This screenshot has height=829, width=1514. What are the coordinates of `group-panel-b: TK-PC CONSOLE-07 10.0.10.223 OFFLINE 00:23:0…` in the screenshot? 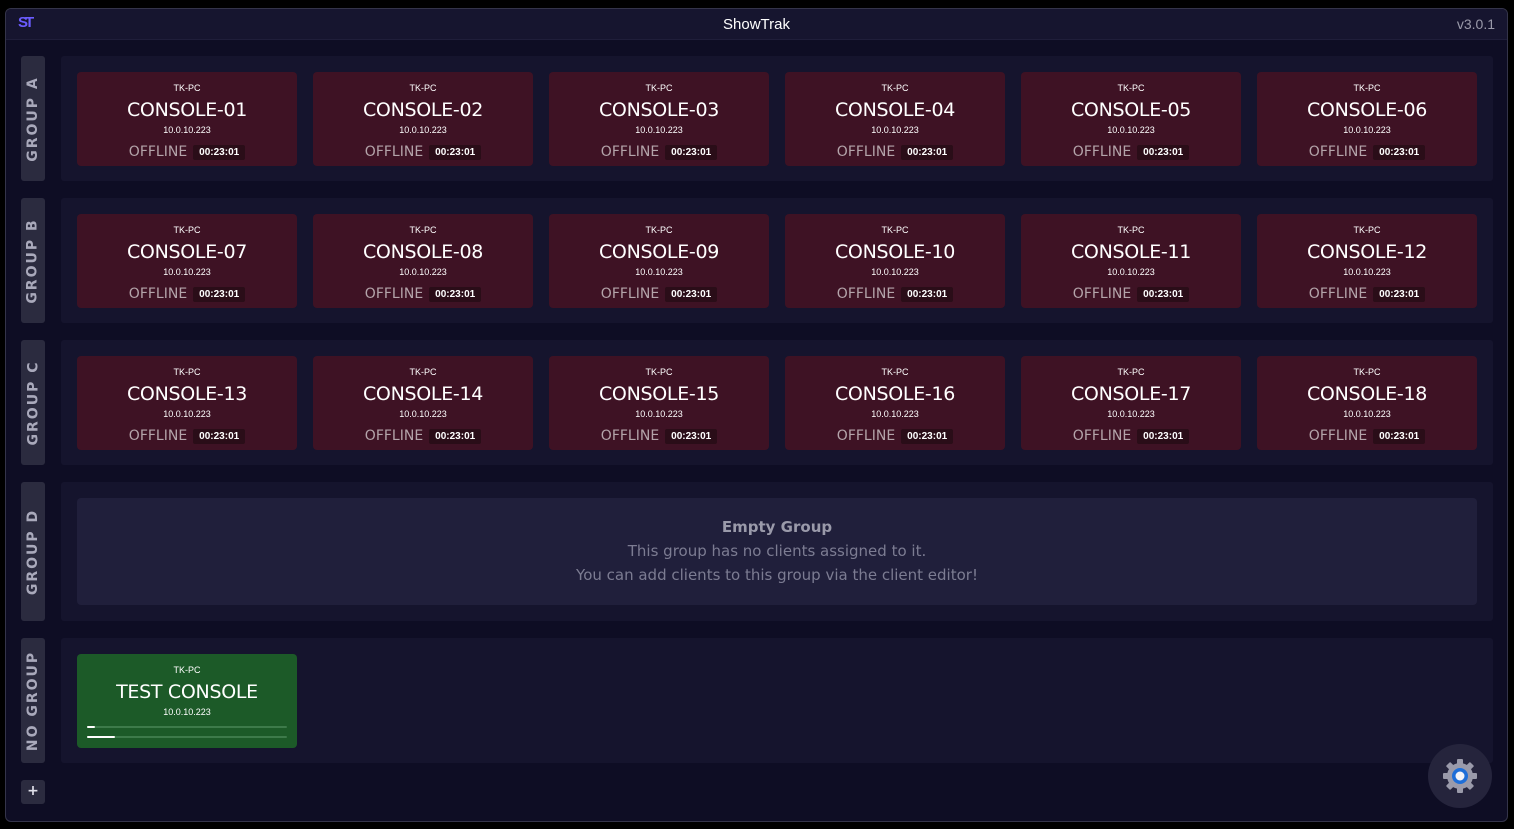 It's located at (777, 260).